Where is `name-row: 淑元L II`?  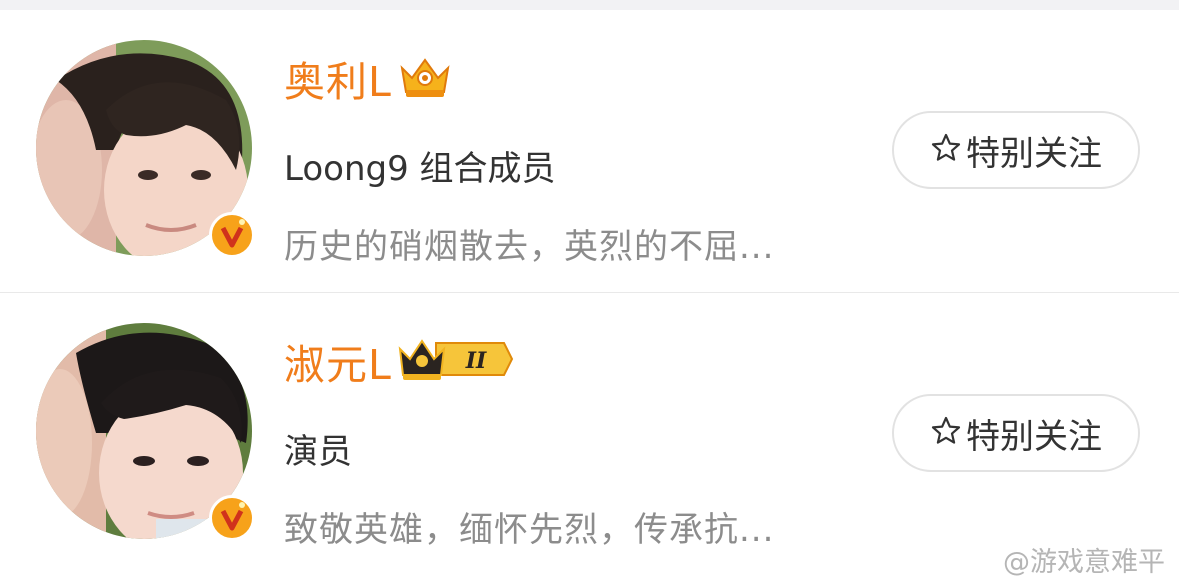 name-row: 淑元L II is located at coordinates (400, 361).